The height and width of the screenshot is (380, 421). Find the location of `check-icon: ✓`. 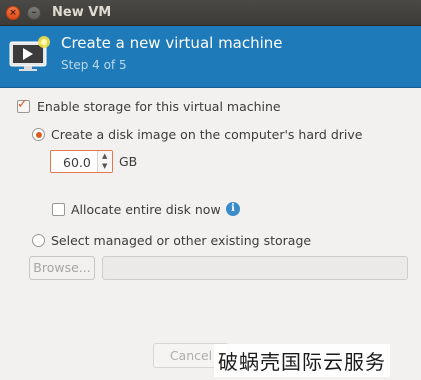

check-icon: ✓ is located at coordinates (22, 104).